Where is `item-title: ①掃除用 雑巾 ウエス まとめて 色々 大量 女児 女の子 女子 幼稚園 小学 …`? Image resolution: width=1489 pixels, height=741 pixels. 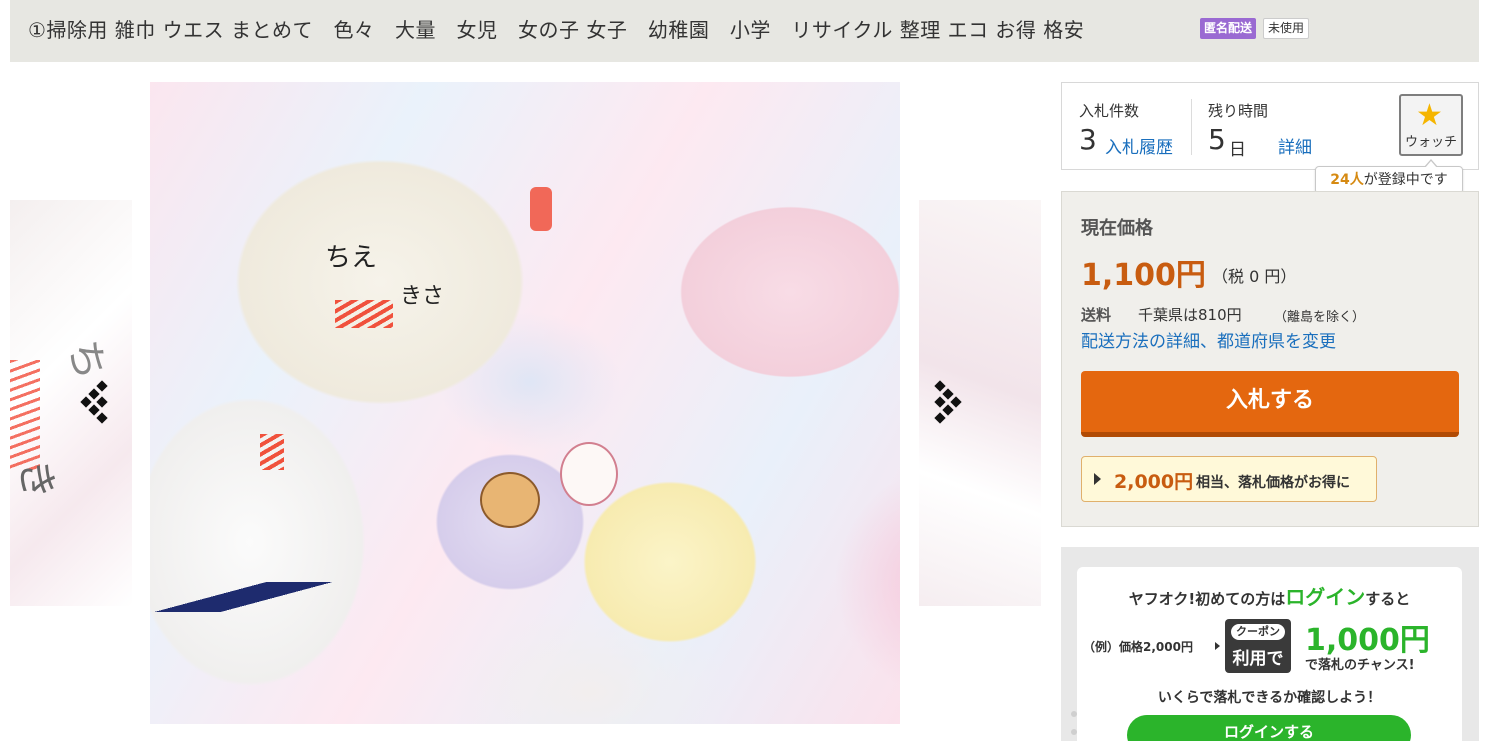
item-title: ①掃除用 雑巾 ウエス まとめて 色々 大量 女児 女の子 女子 幼稚園 小学 … is located at coordinates (556, 30).